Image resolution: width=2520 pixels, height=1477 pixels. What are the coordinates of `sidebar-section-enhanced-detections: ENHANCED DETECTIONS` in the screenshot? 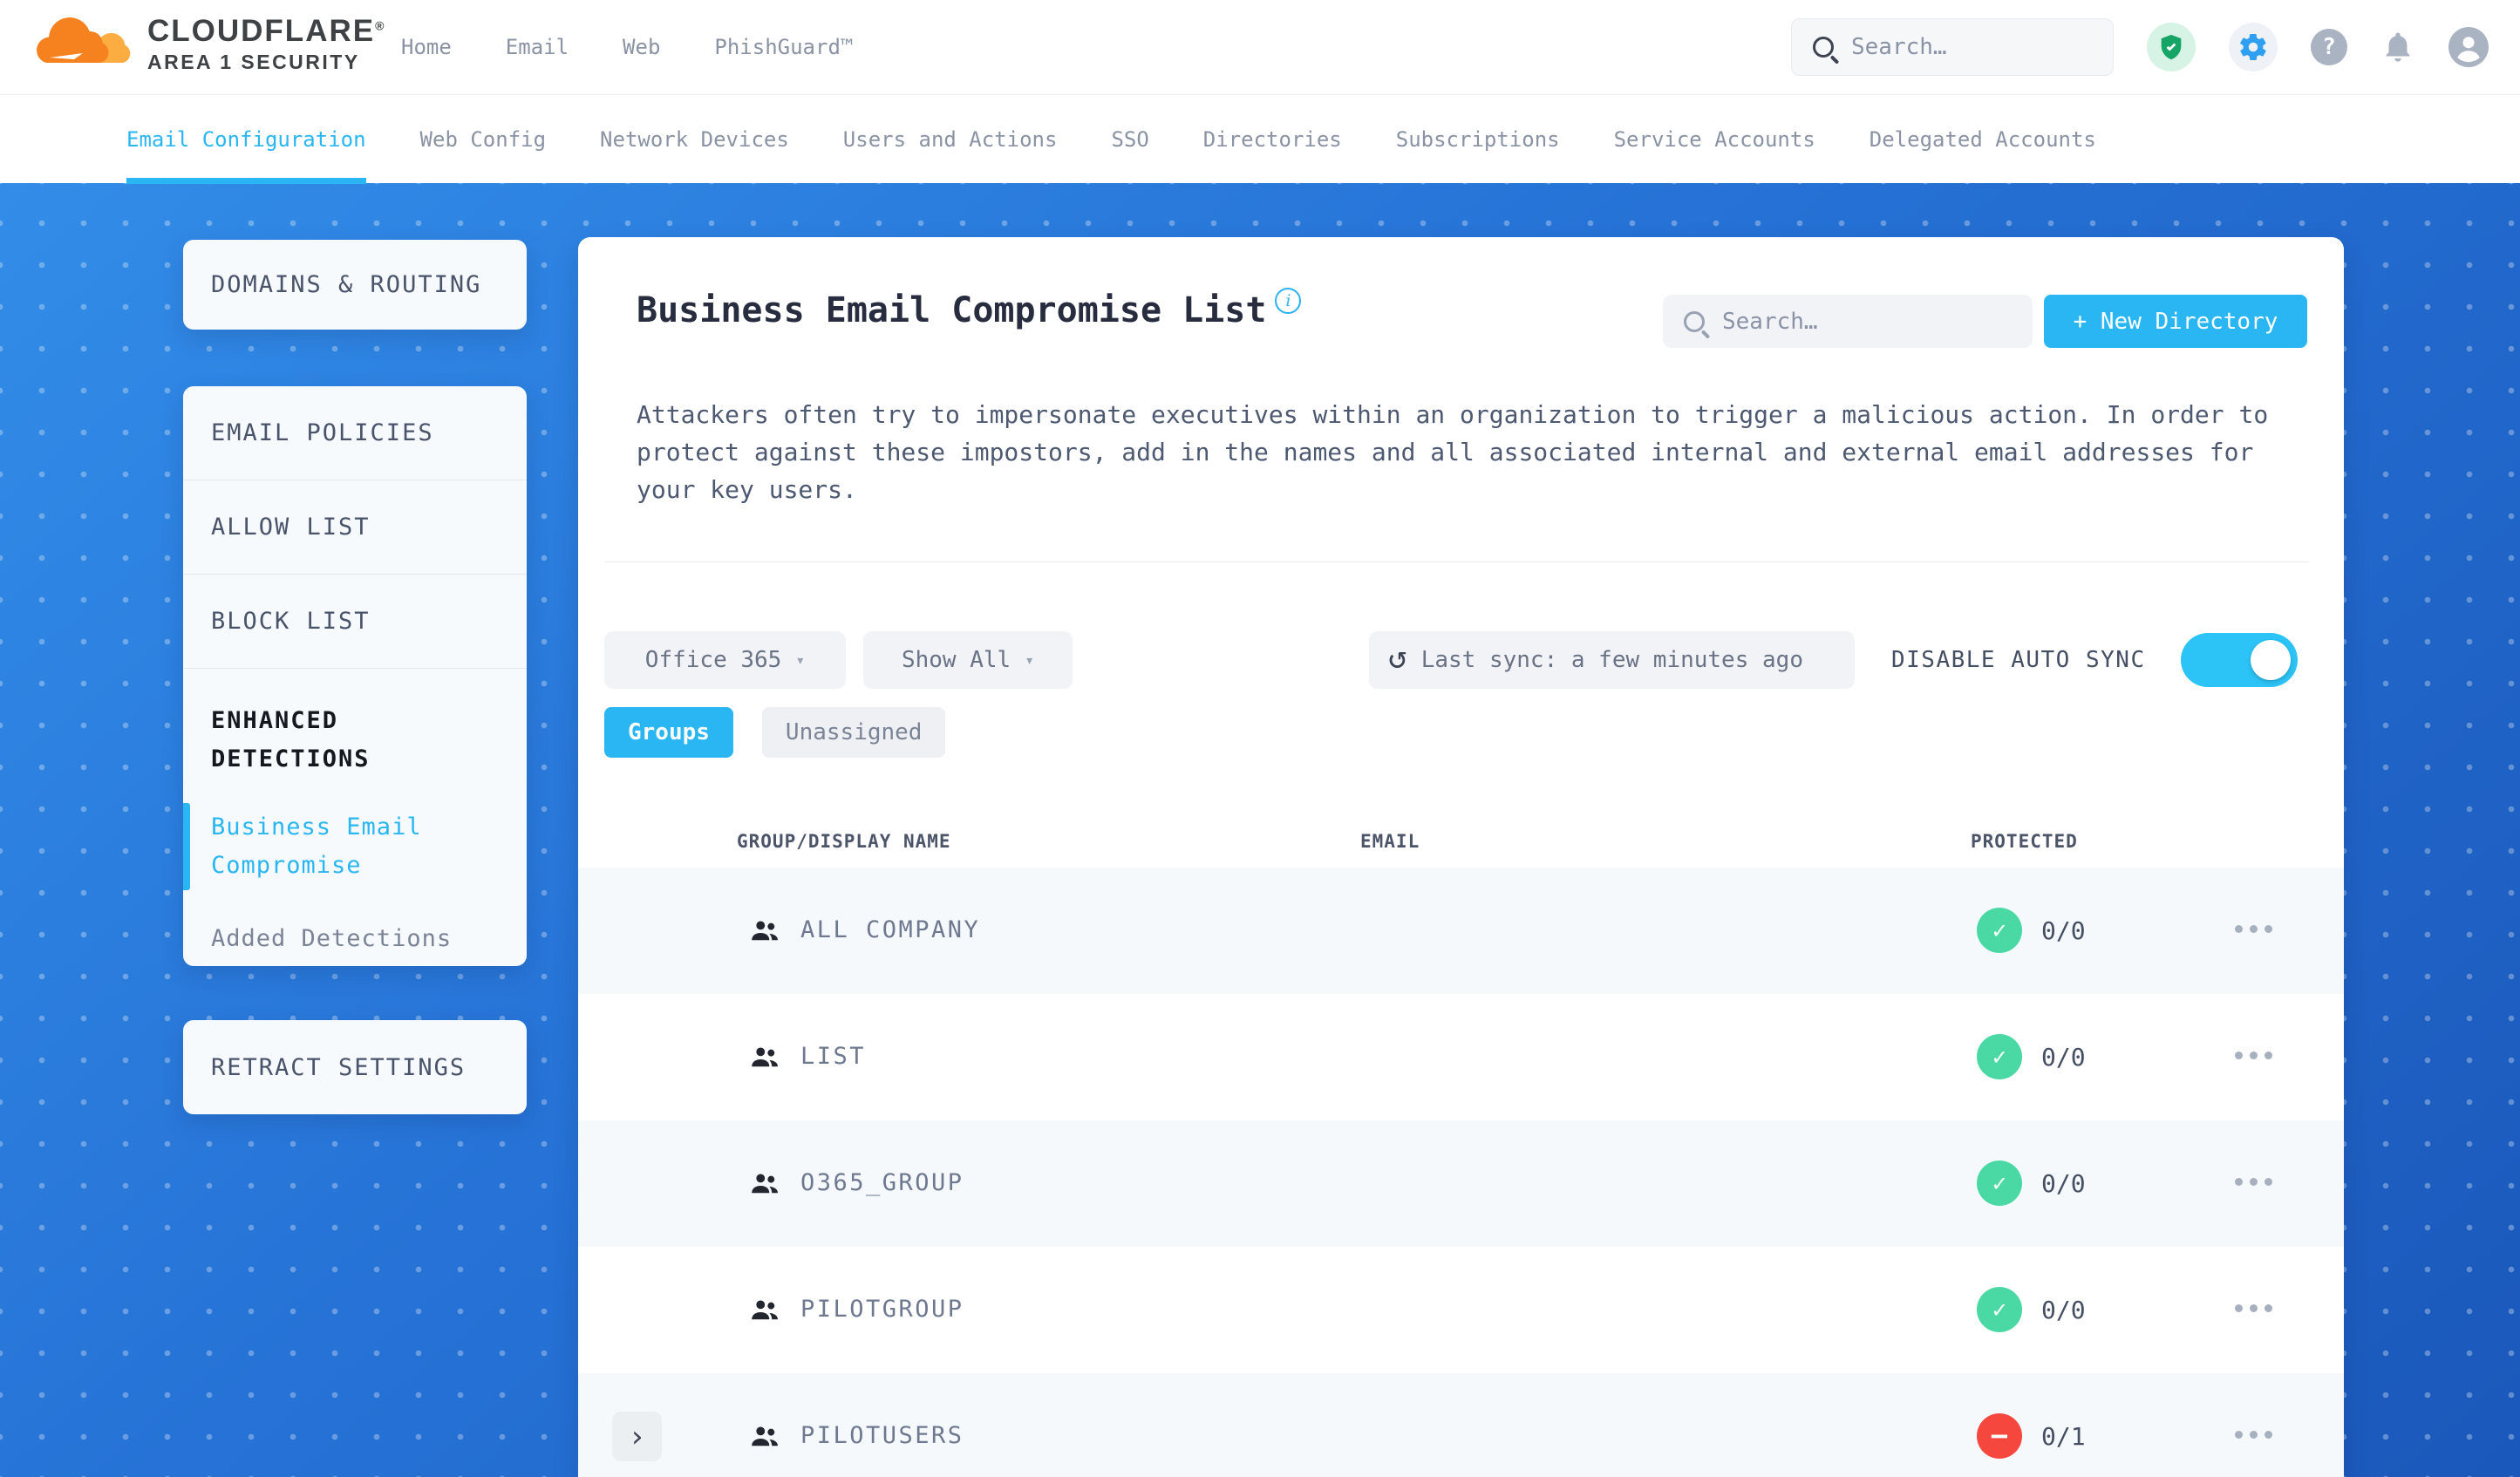 It's located at (291, 740).